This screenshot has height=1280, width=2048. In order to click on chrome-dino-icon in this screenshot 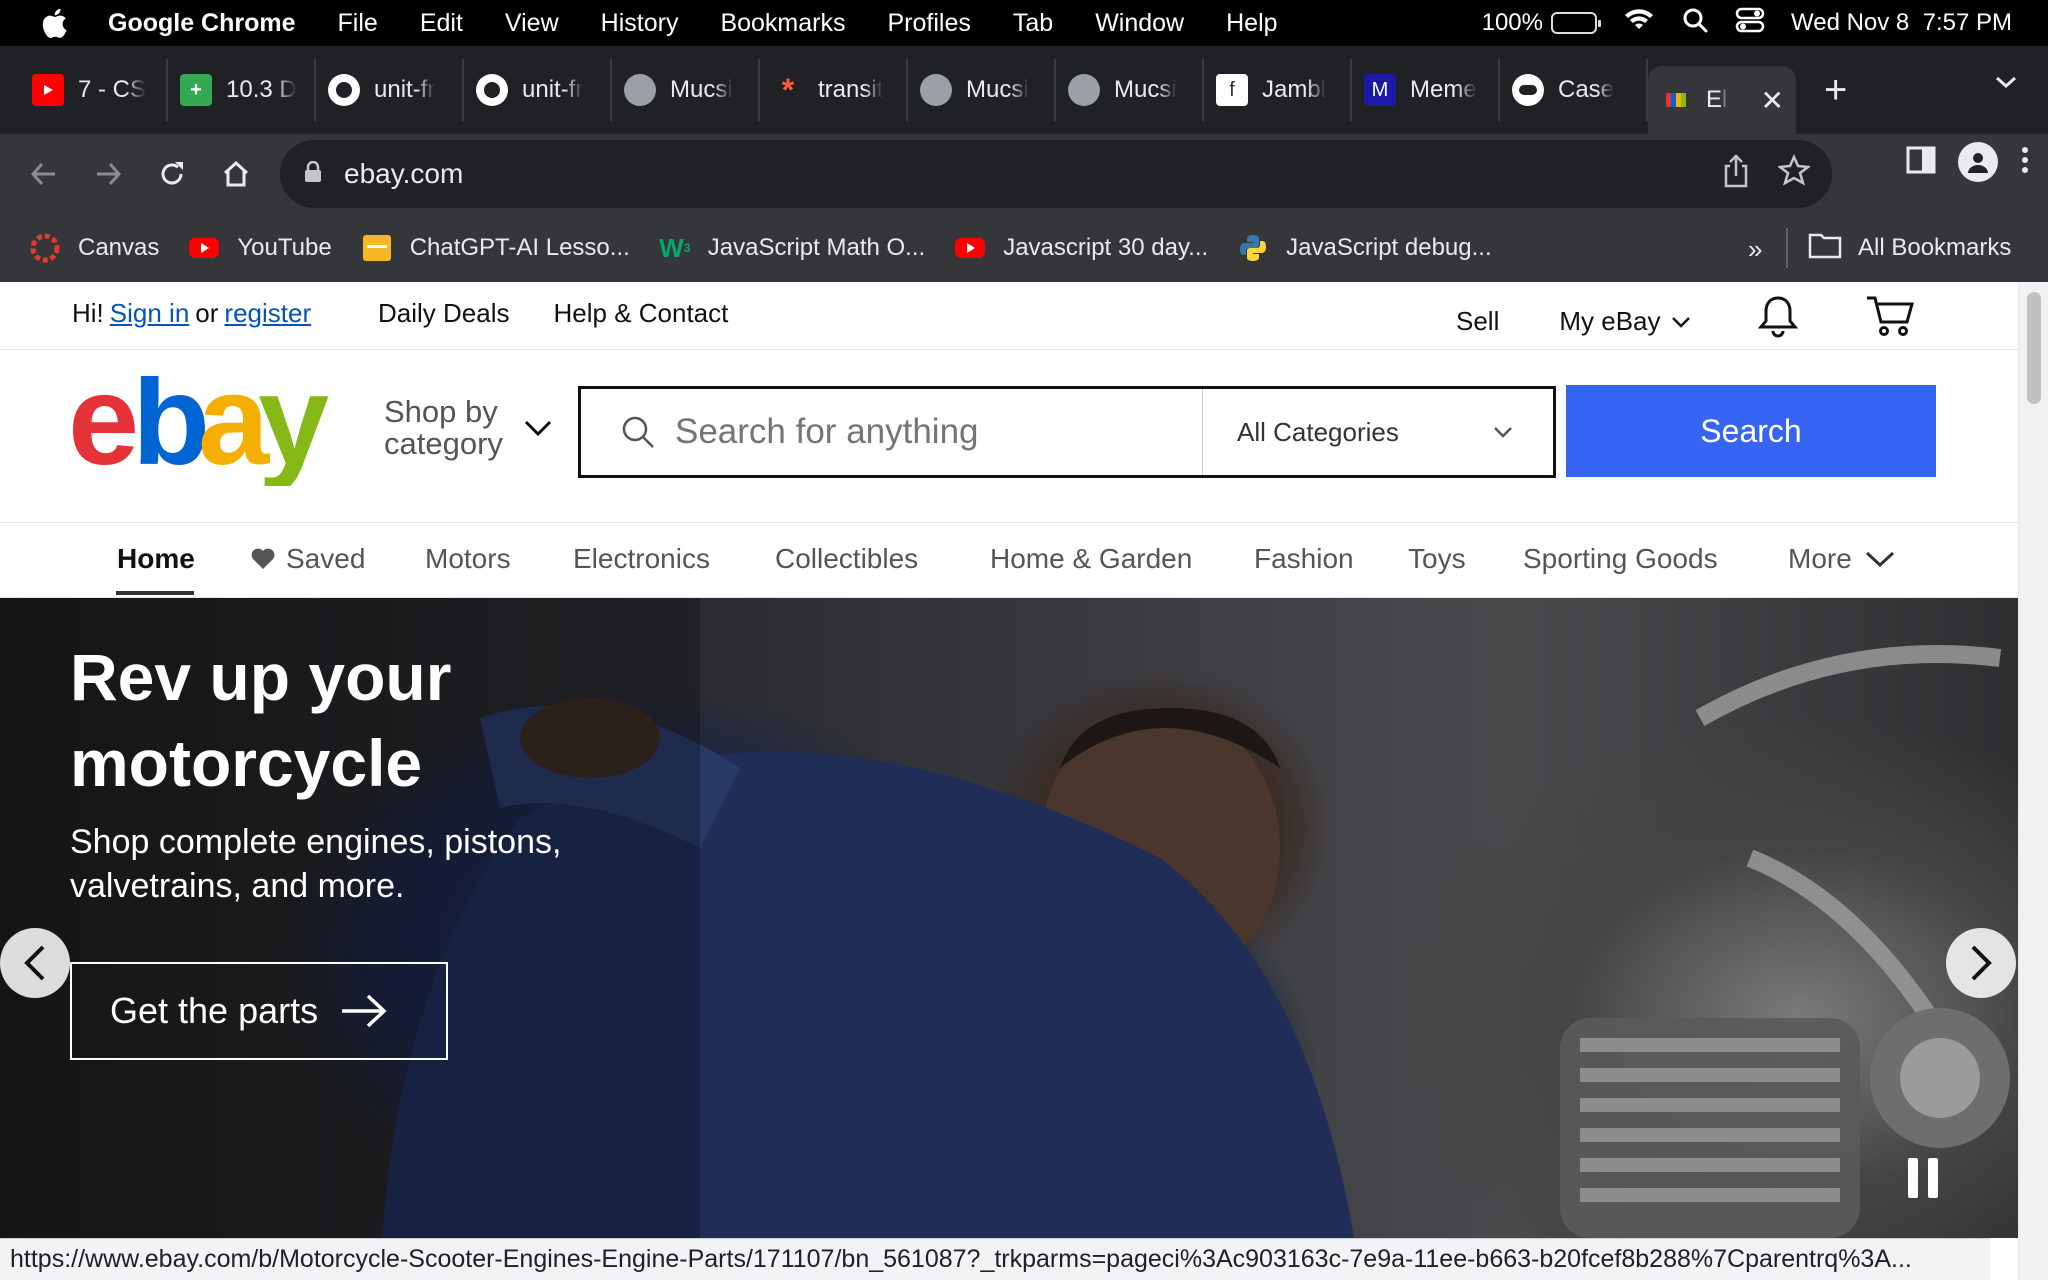, I will do `click(1528, 90)`.